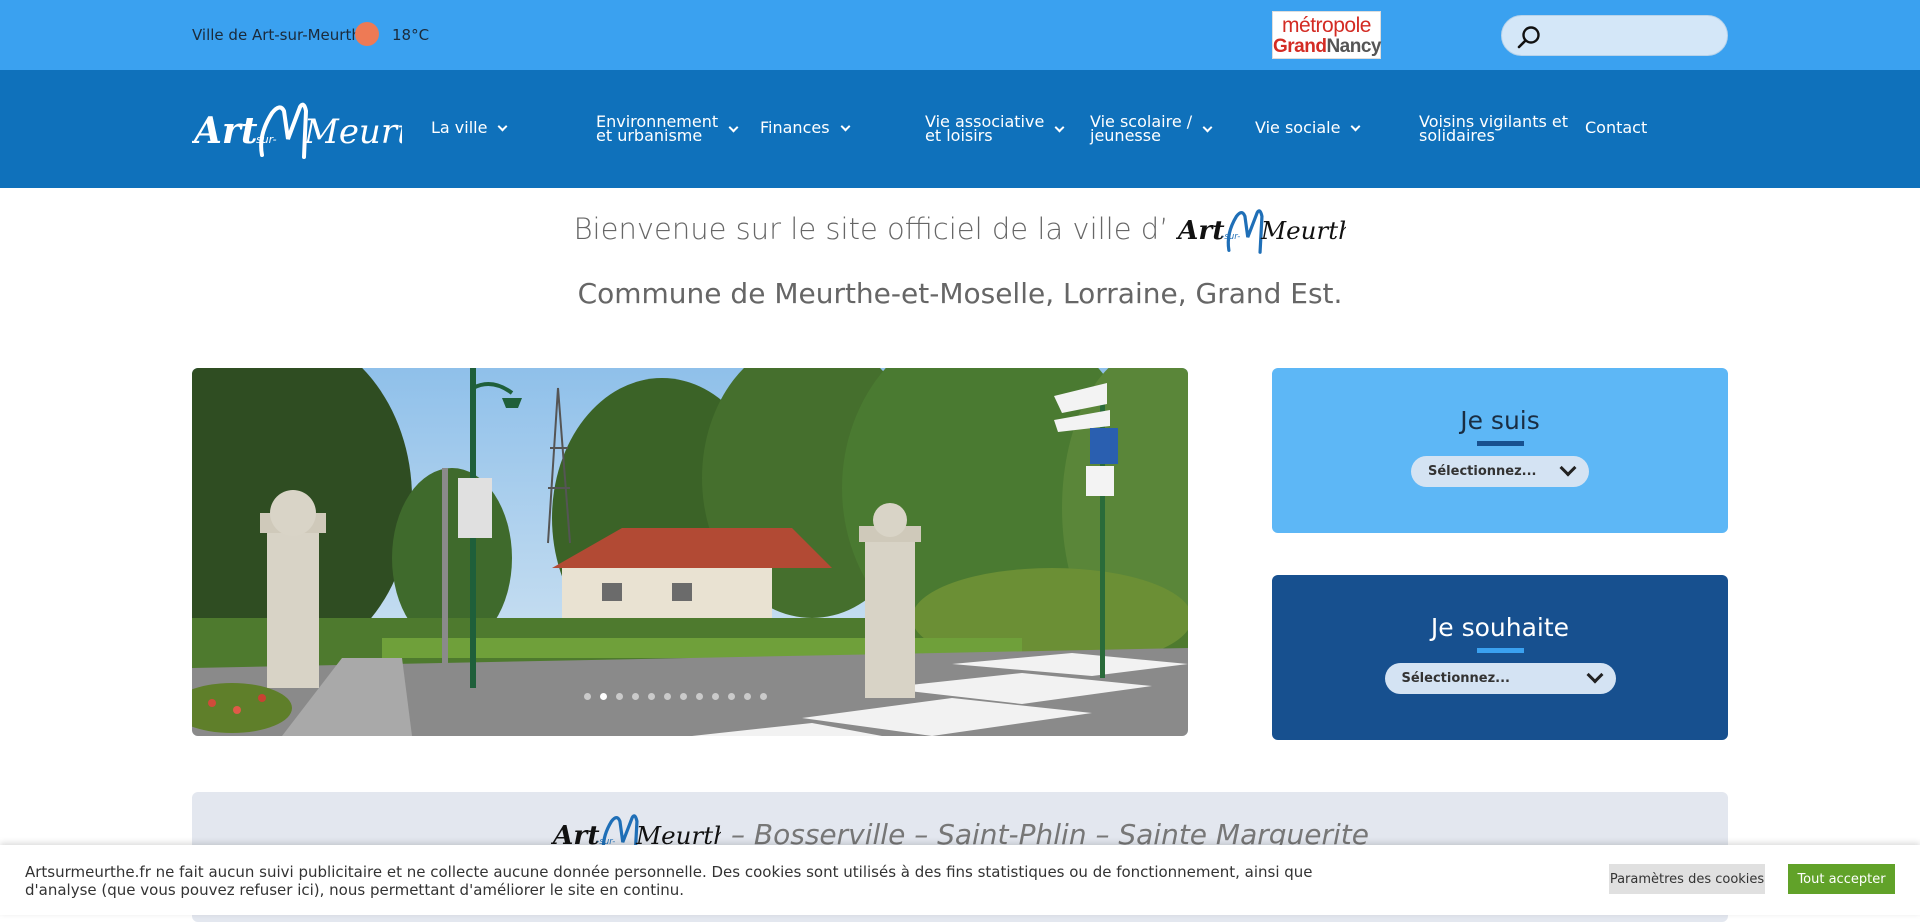 This screenshot has height=922, width=1920. What do you see at coordinates (411, 35) in the screenshot?
I see `temperature: 18°C` at bounding box center [411, 35].